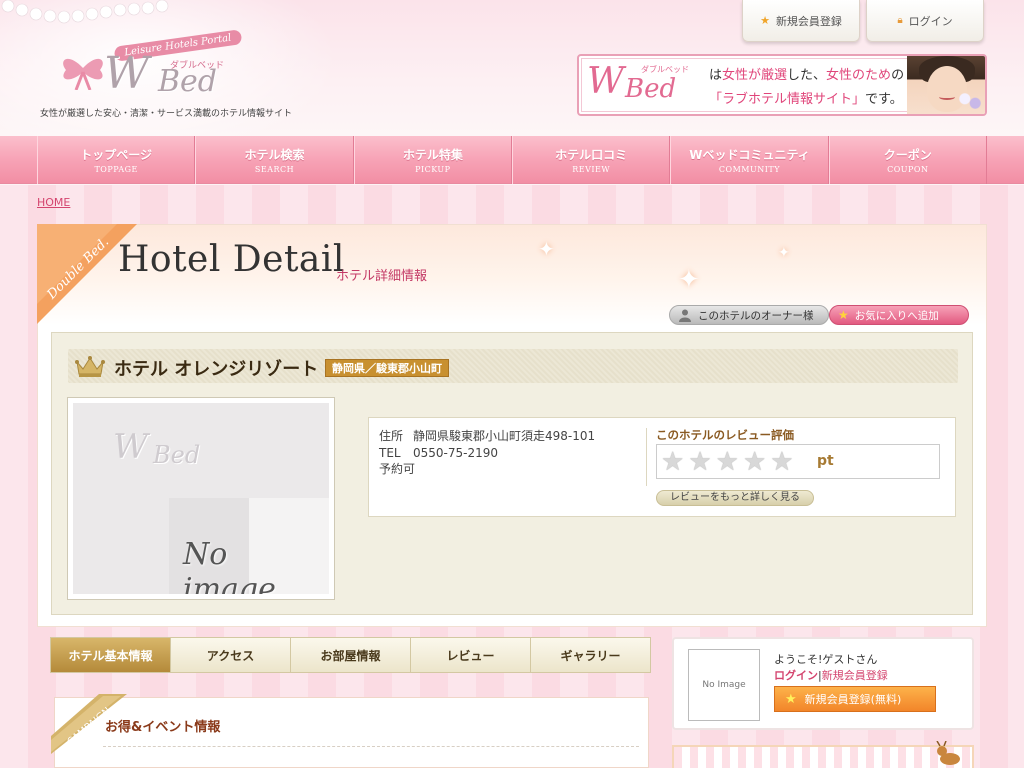  Describe the element at coordinates (806, 99) in the screenshot. I see `banner-text-line2: 「ラブホテル情報サイト」です。` at that location.